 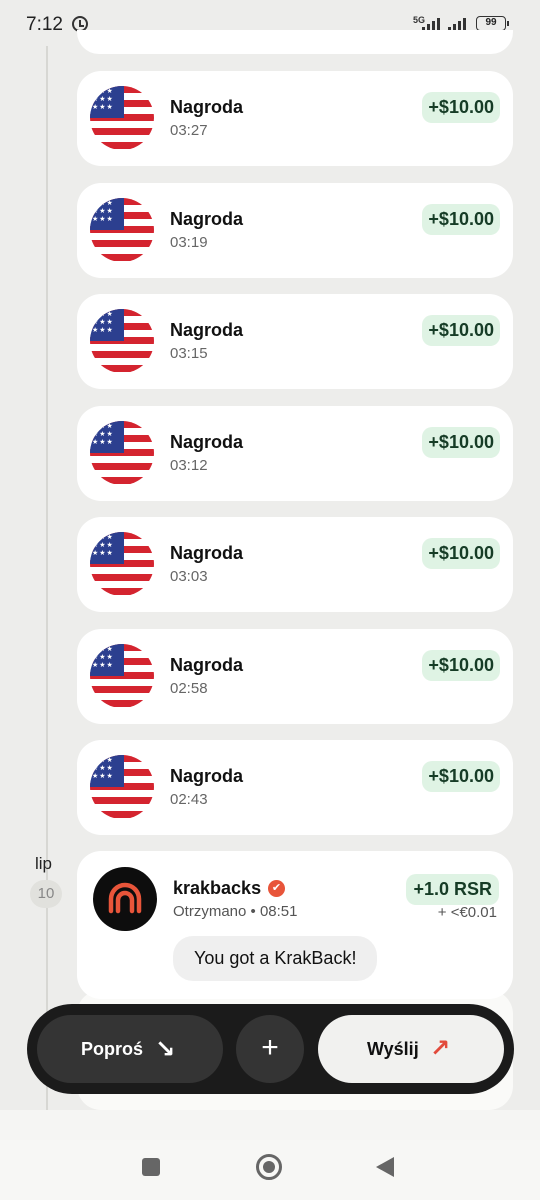 I want to click on transaction-time: 02:43, so click(x=189, y=799).